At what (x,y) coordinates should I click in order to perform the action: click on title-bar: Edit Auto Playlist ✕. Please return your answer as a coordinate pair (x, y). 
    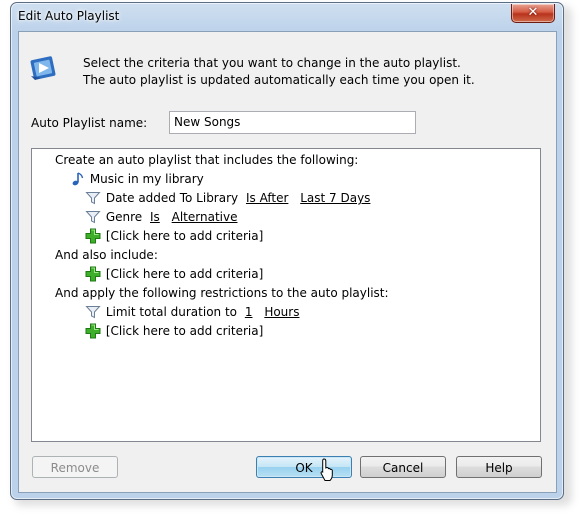
    Looking at the image, I should click on (287, 17).